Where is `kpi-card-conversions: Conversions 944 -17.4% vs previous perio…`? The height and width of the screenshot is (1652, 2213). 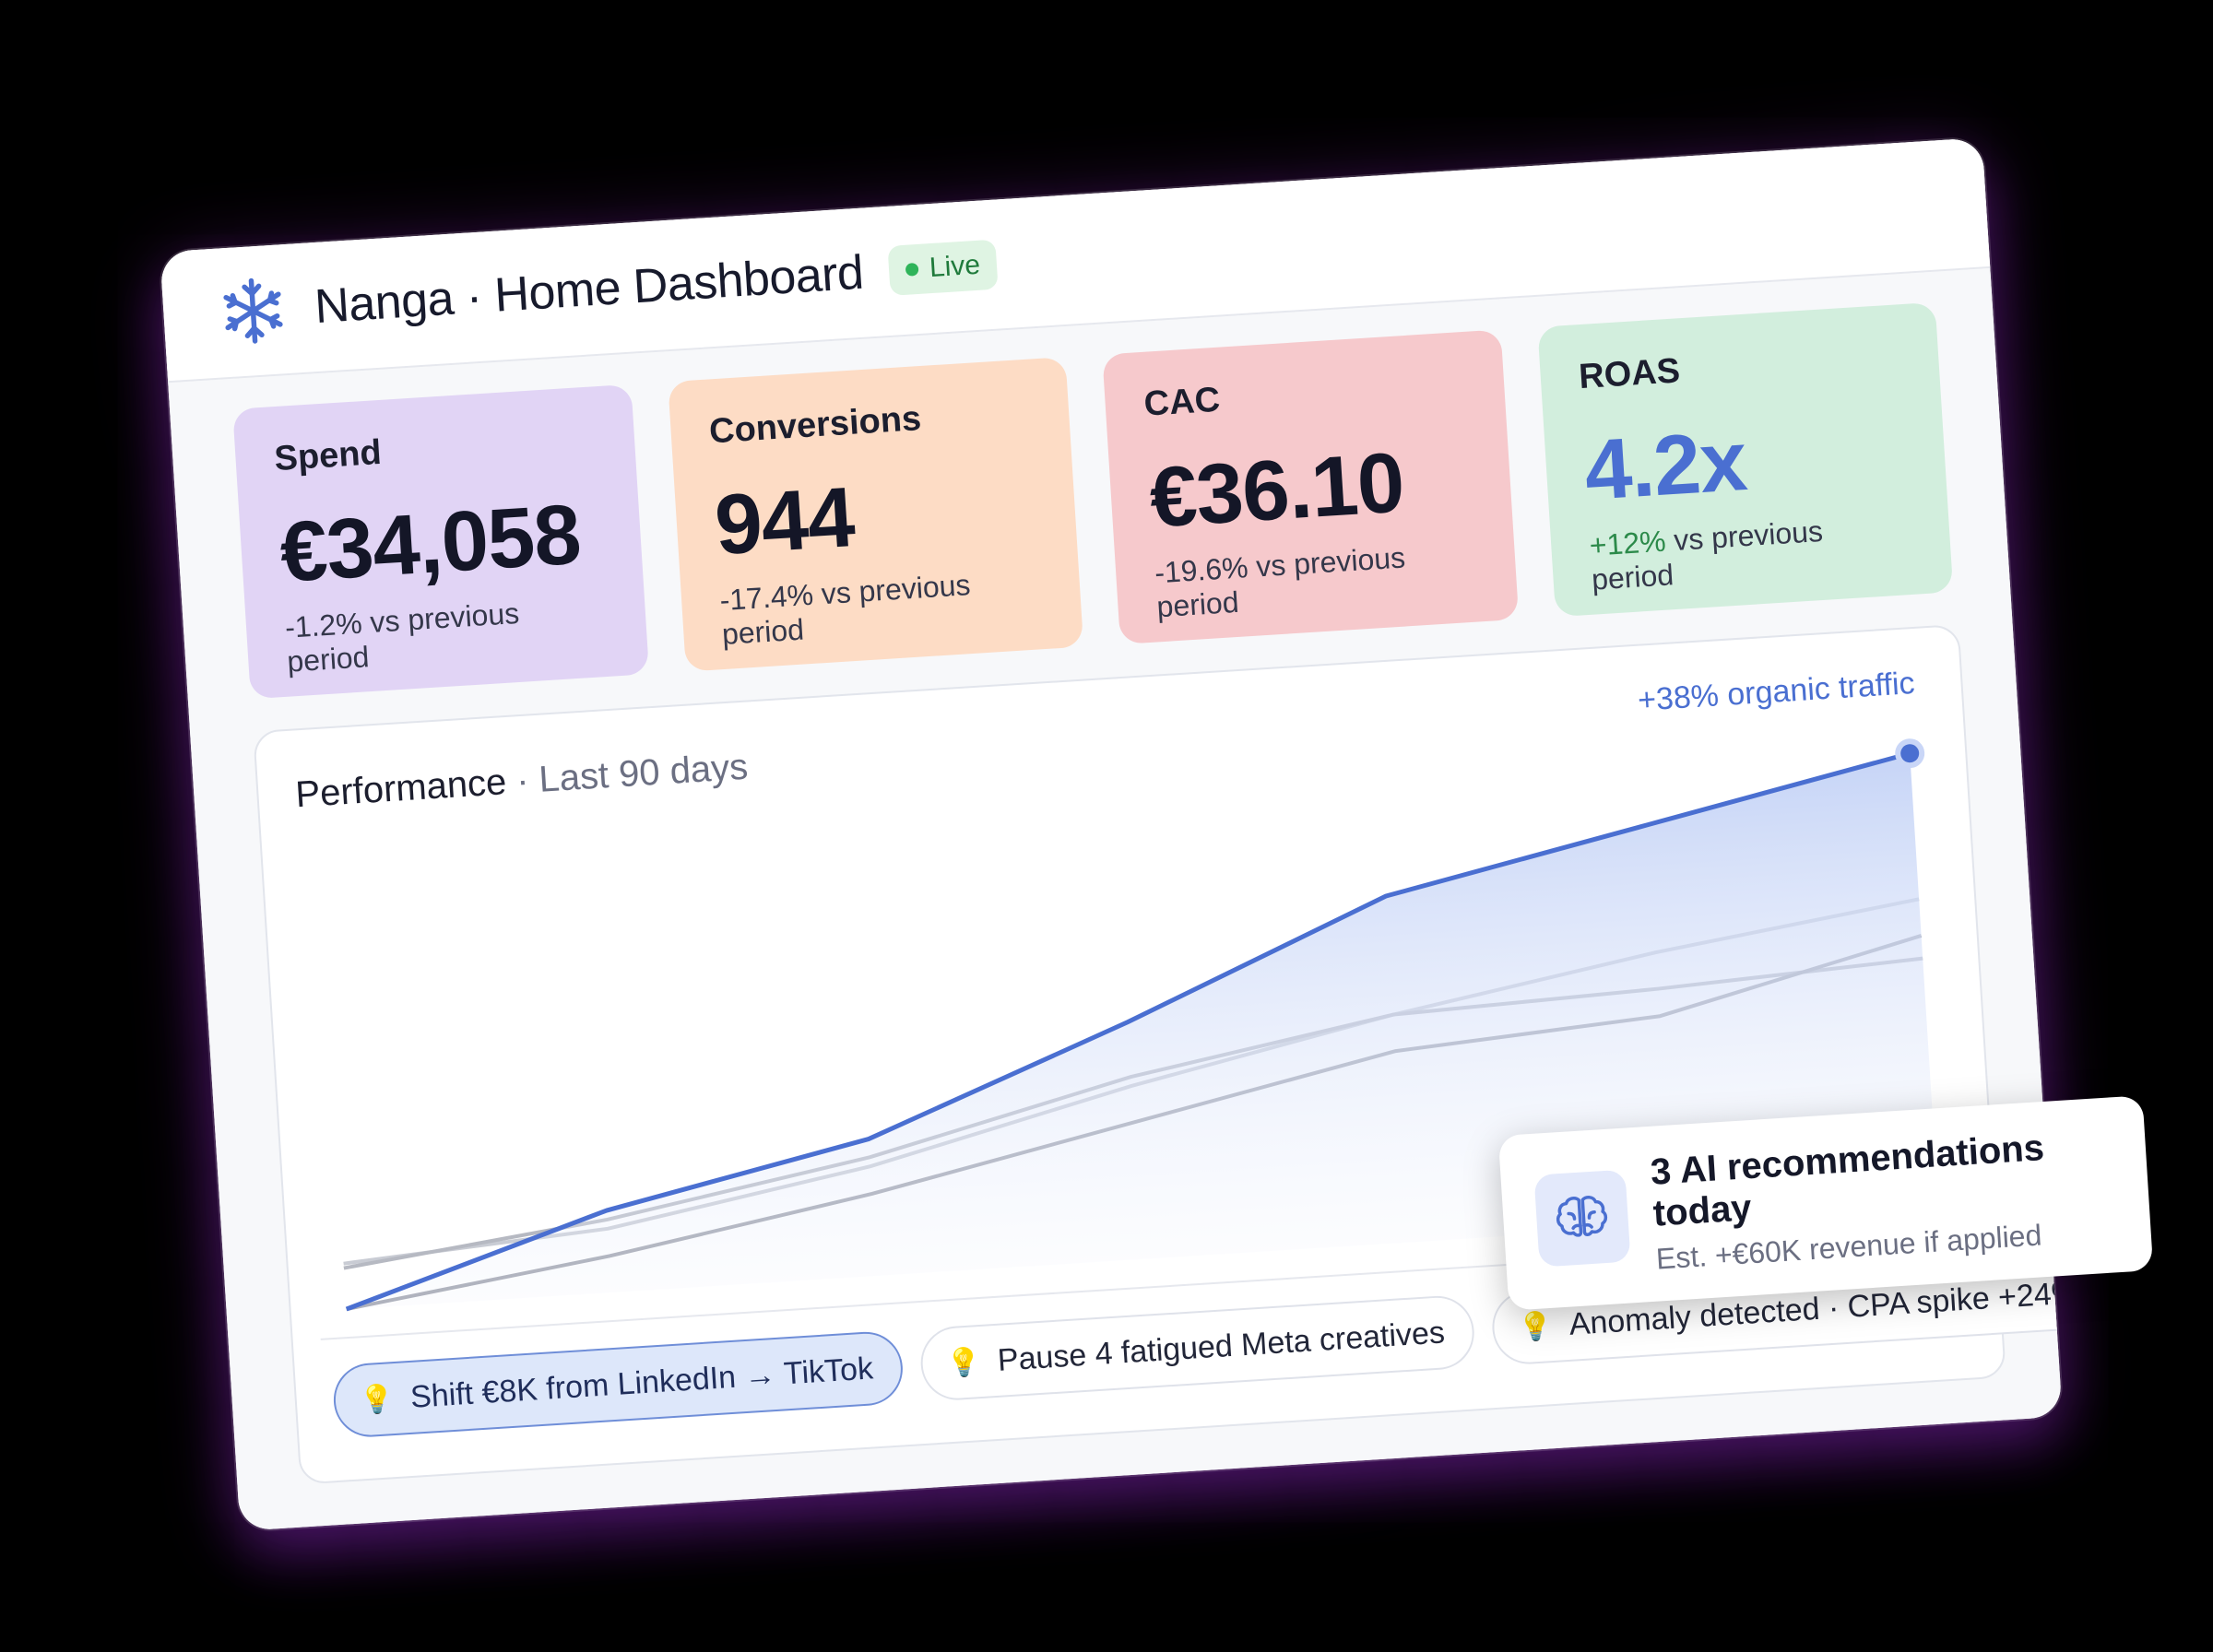
kpi-card-conversions: Conversions 944 -17.4% vs previous perio… is located at coordinates (875, 514).